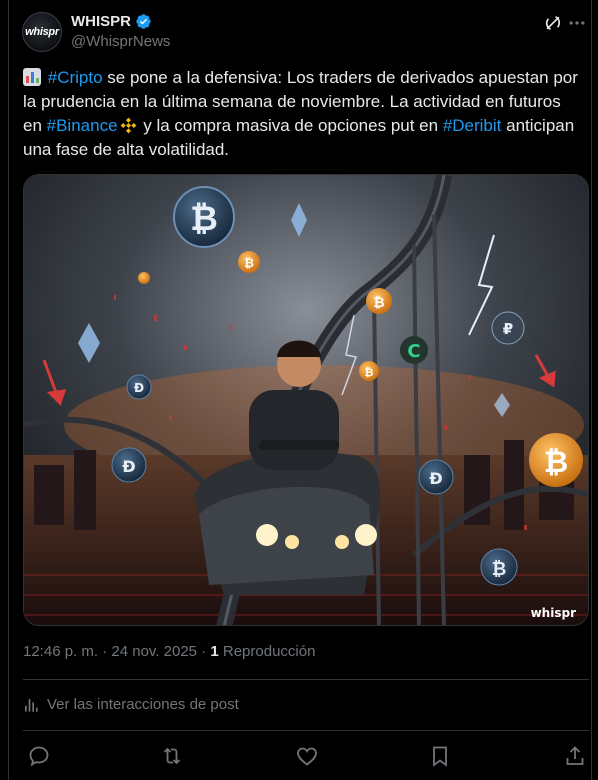  I want to click on bar-chart-emoji-icon, so click(32, 77).